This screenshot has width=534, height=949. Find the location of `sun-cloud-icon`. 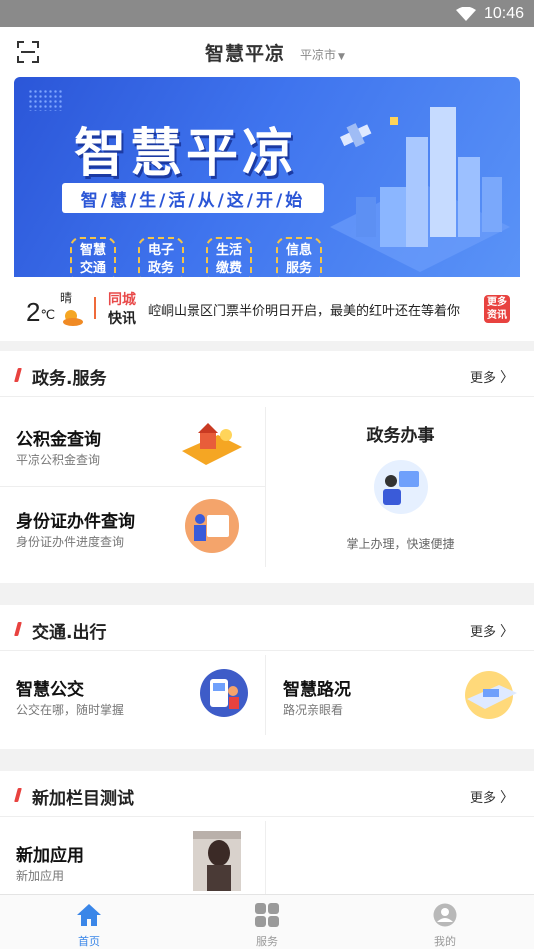

sun-cloud-icon is located at coordinates (73, 318).